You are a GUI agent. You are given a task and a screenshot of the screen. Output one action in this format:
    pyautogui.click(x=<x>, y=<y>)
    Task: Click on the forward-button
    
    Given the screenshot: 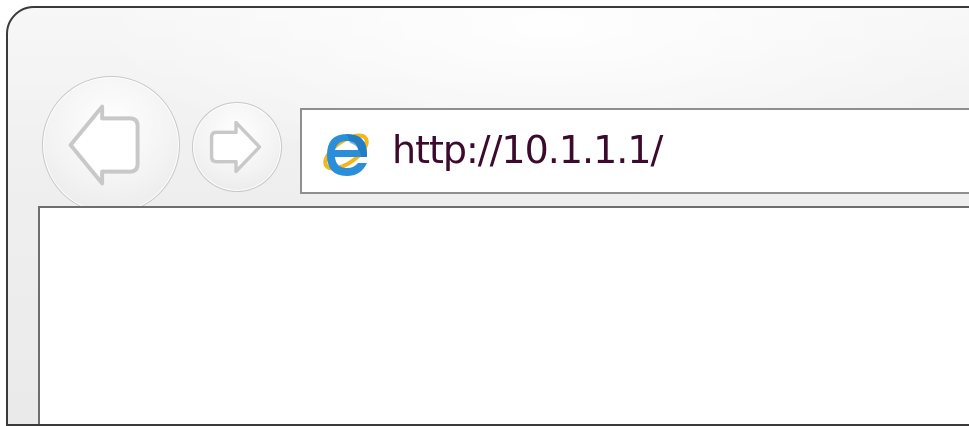 What is the action you would take?
    pyautogui.click(x=237, y=147)
    